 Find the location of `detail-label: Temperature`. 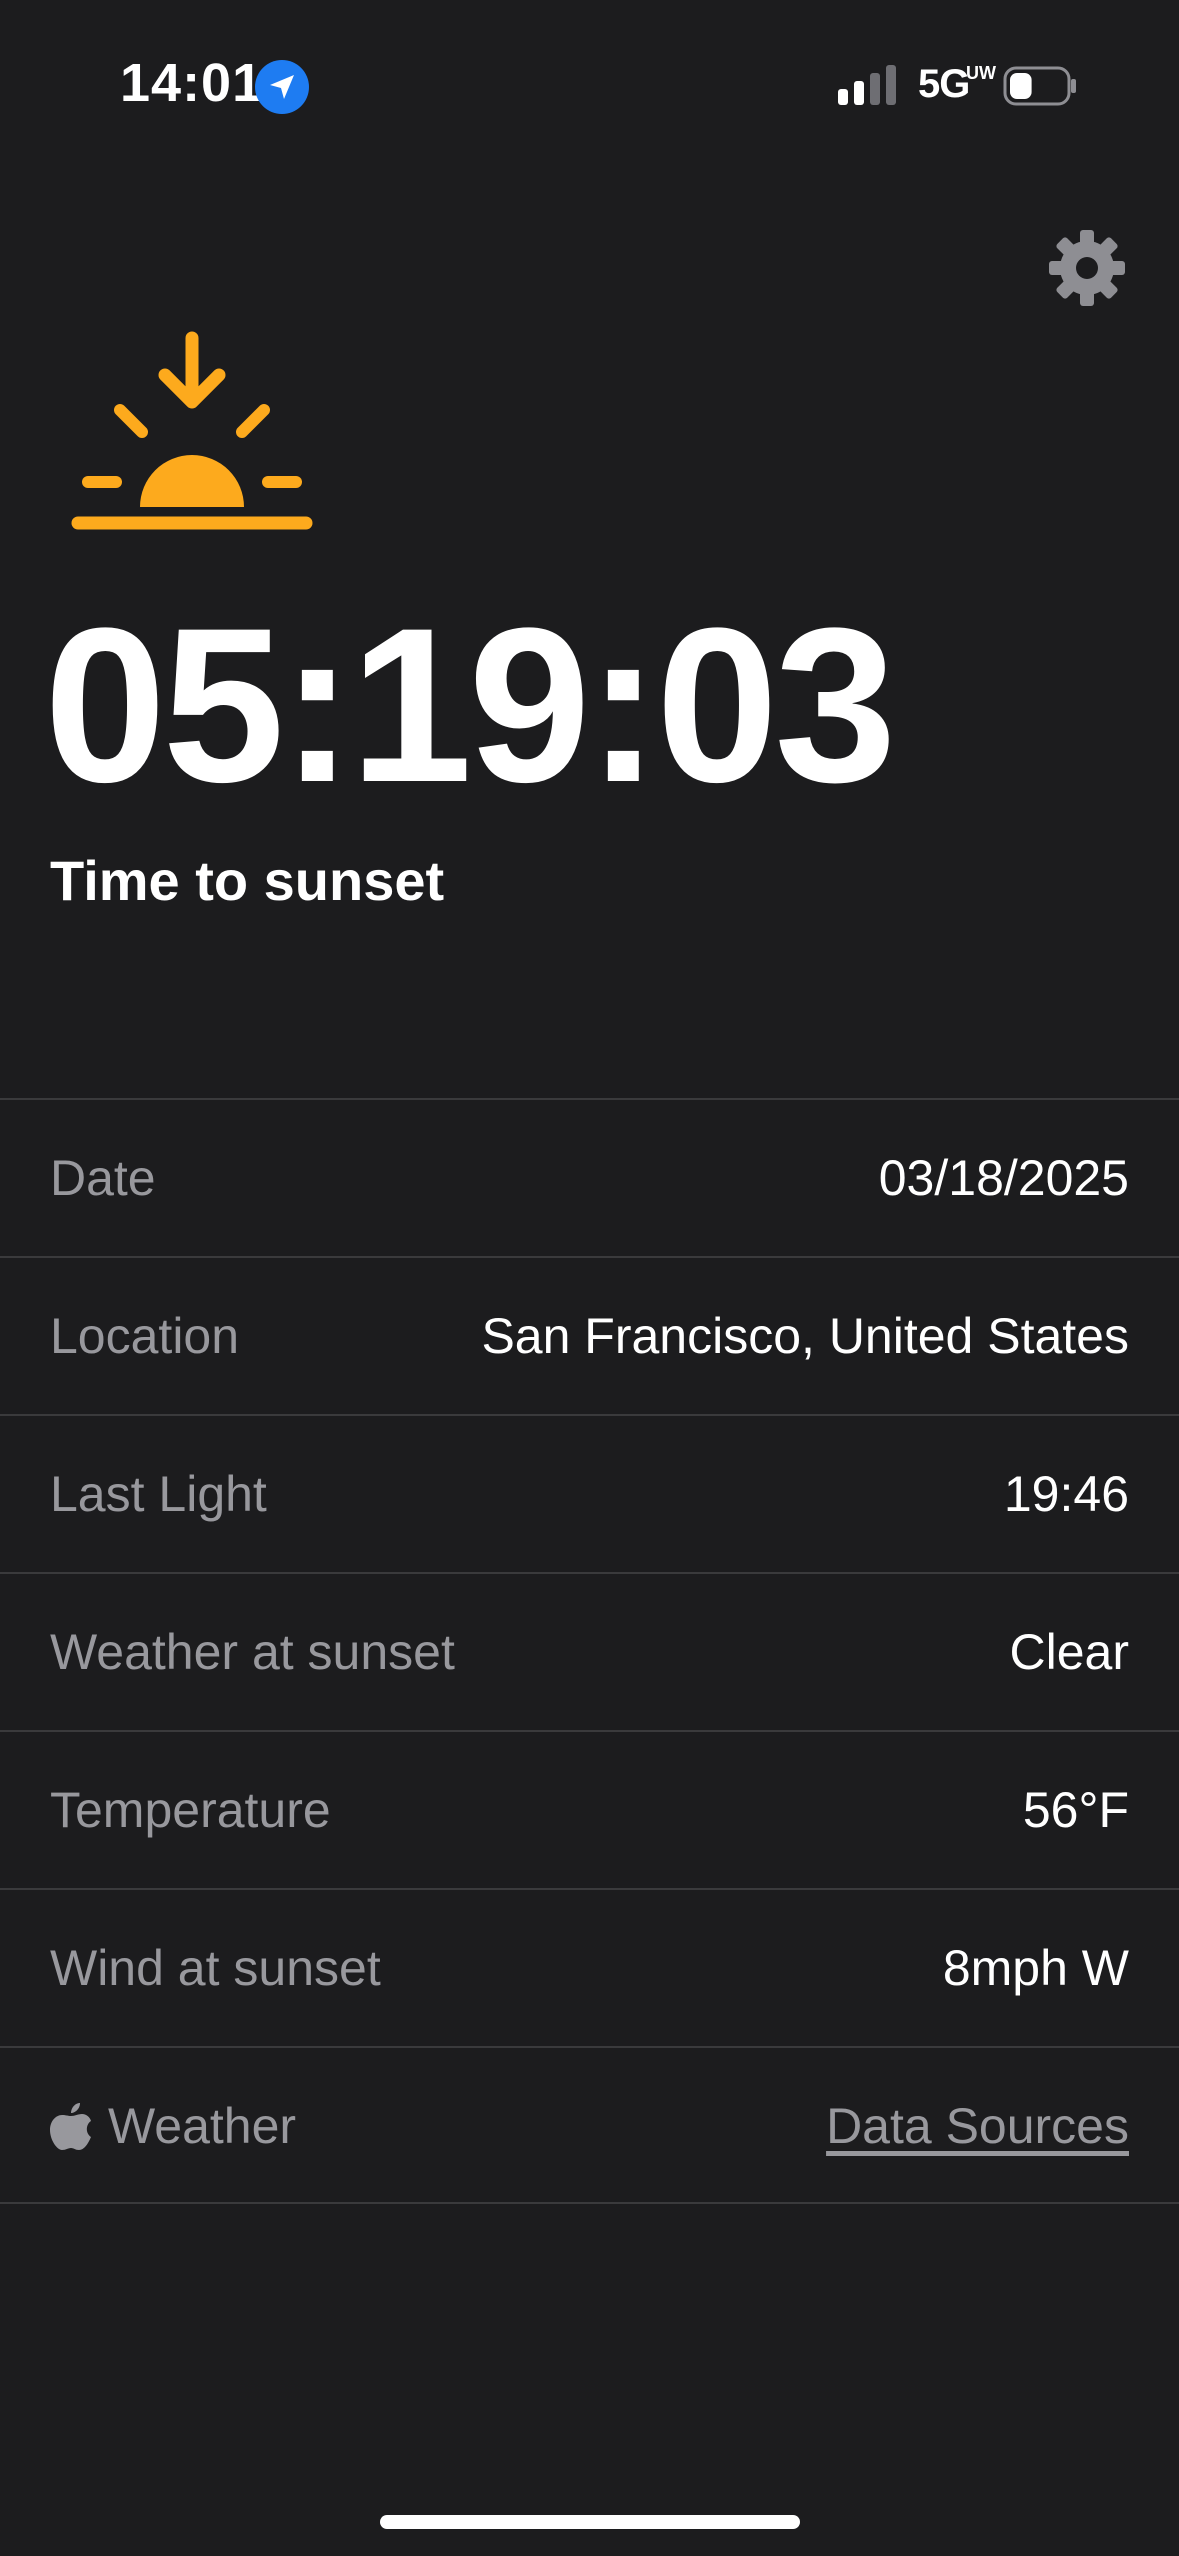

detail-label: Temperature is located at coordinates (190, 1810).